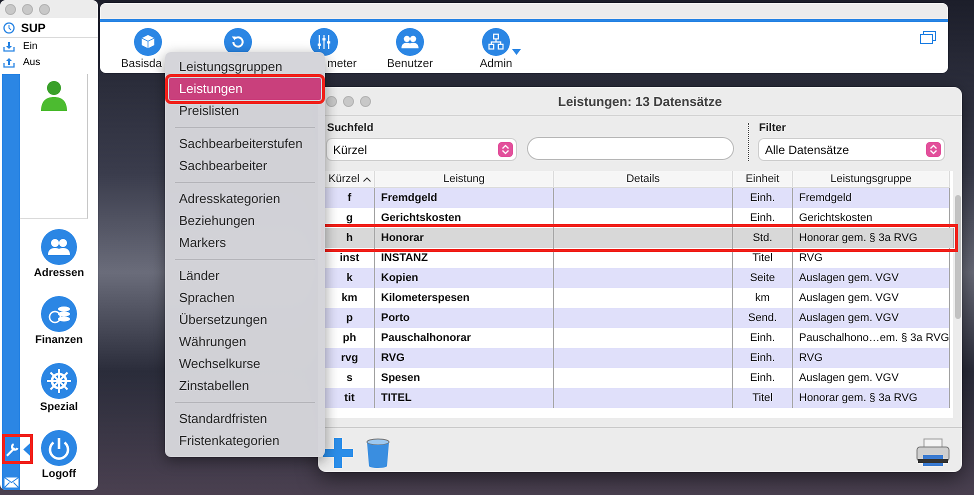 The width and height of the screenshot is (974, 495). What do you see at coordinates (9, 62) in the screenshot?
I see `upload-icon` at bounding box center [9, 62].